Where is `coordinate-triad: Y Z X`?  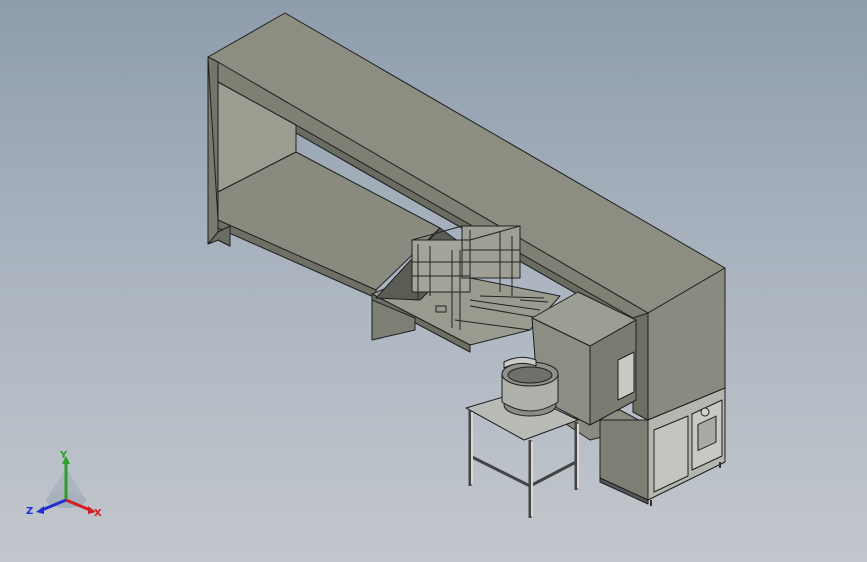 coordinate-triad: Y Z X is located at coordinates (64, 484).